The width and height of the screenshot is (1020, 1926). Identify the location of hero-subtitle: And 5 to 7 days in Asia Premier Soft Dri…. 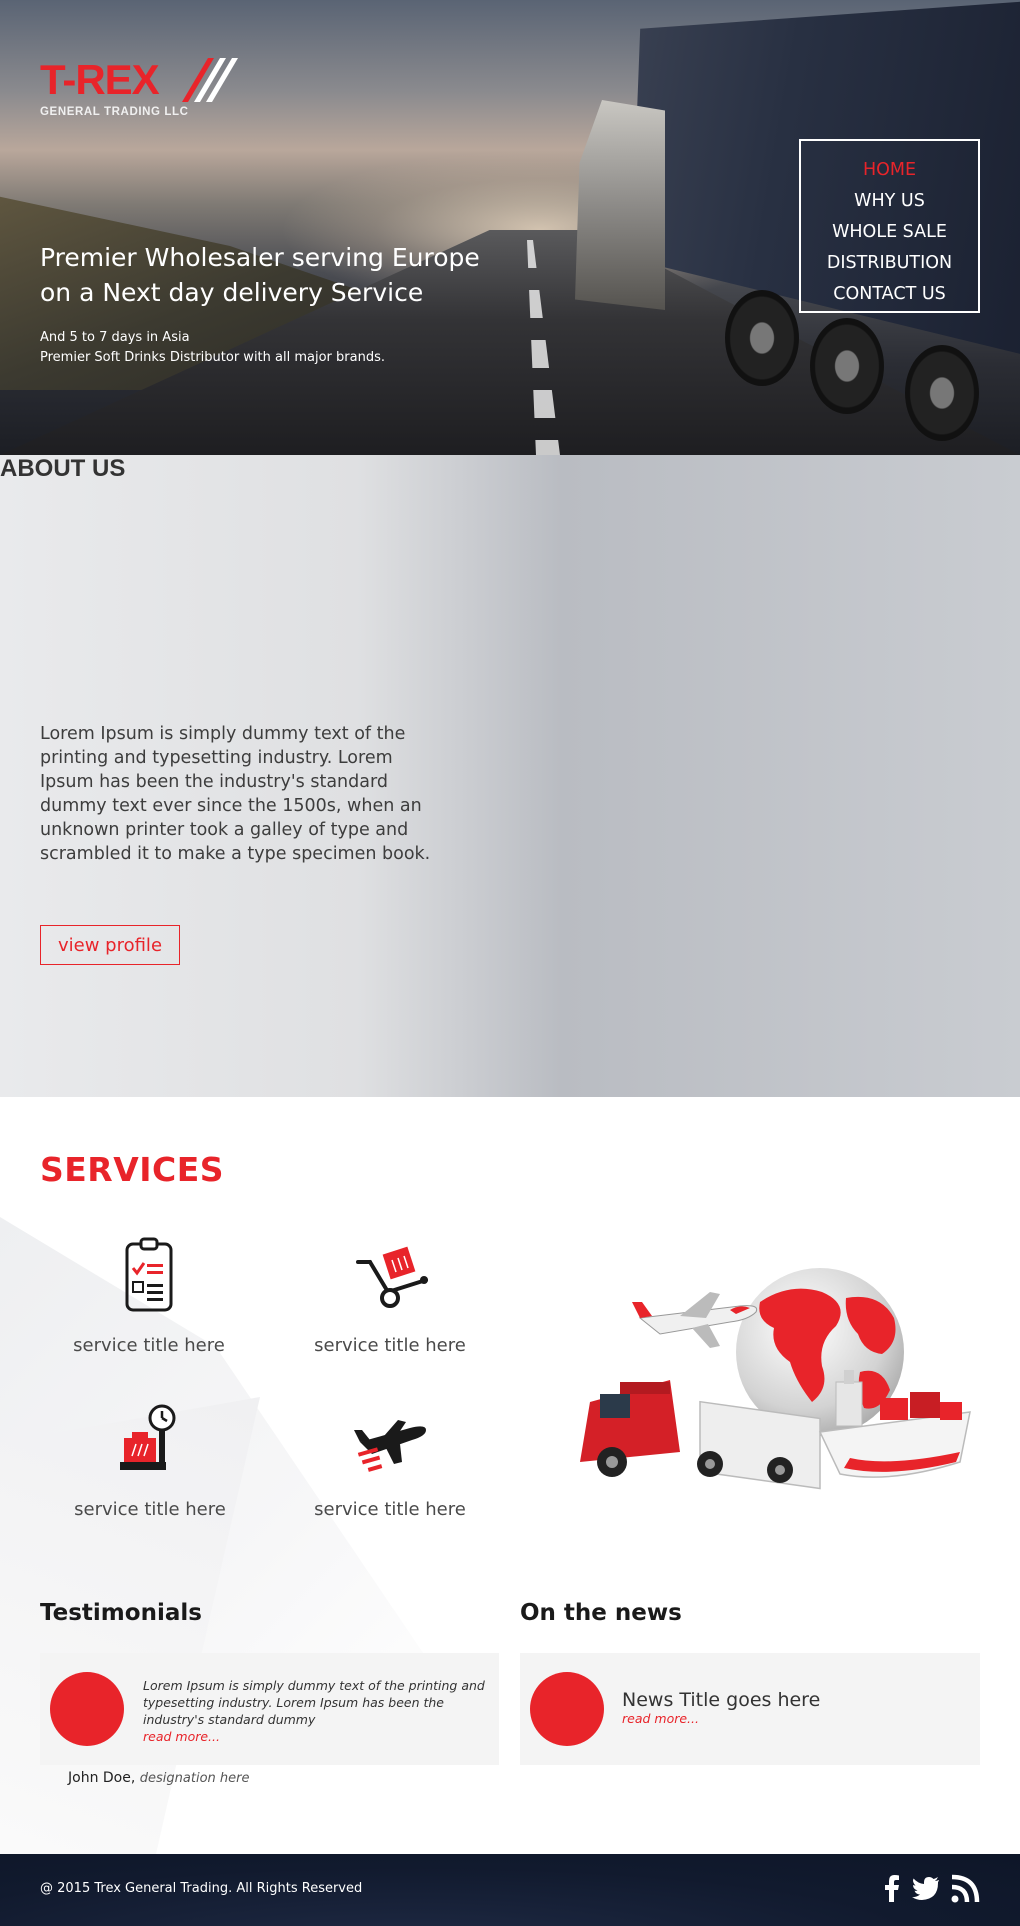
(280, 348).